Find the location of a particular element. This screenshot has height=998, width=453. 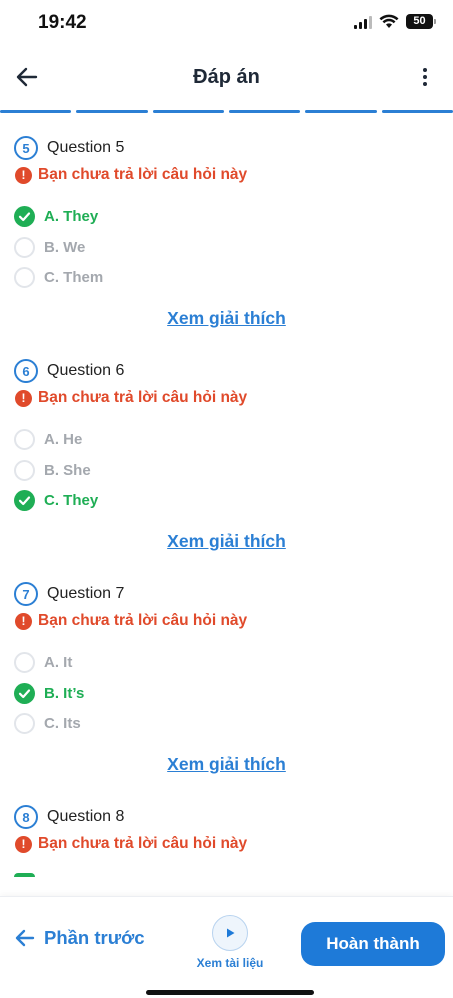

wifi-icon is located at coordinates (389, 21).